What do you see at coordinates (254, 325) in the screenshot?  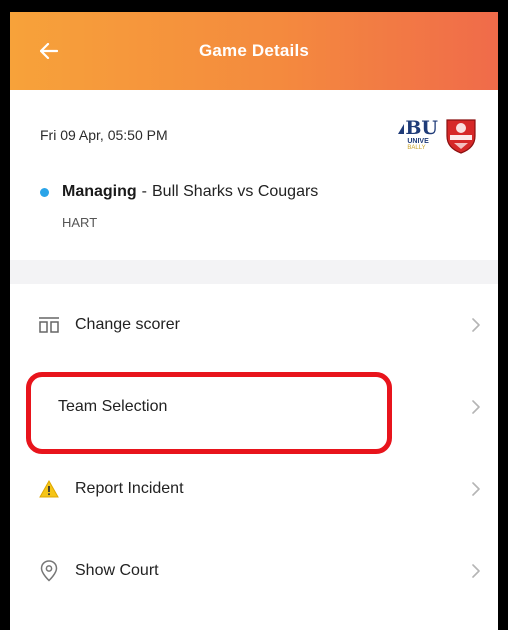 I see `menu-item-change-scorer: Change scorer` at bounding box center [254, 325].